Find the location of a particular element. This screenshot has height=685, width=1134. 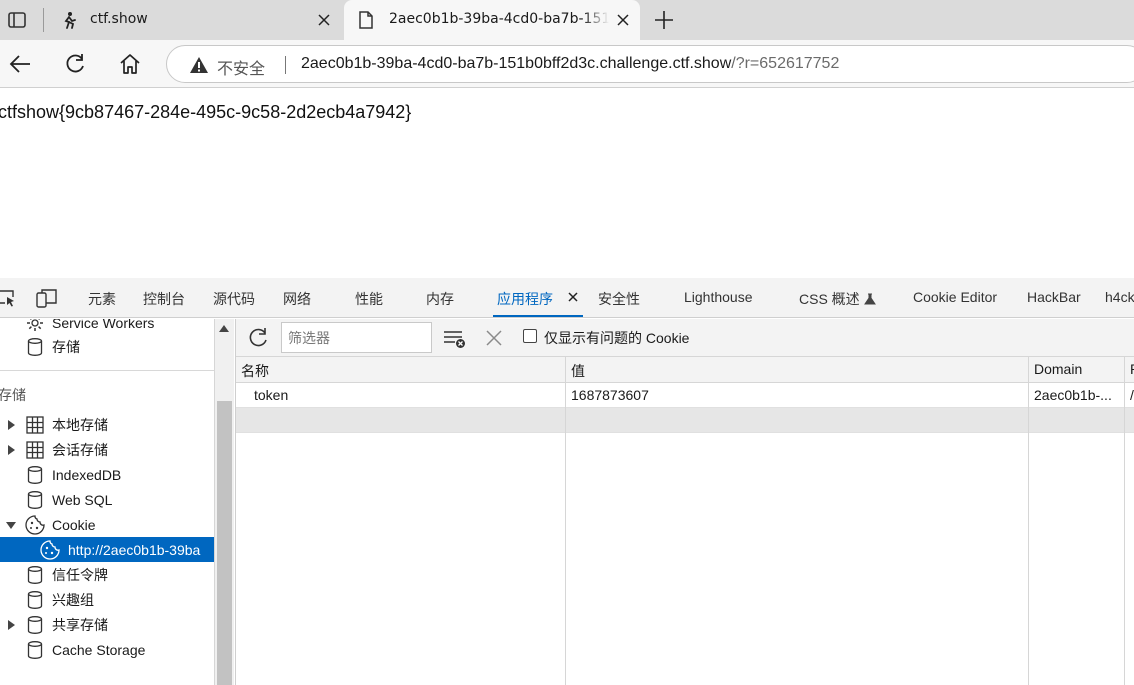

sidebar-item-label: 信任令牌 is located at coordinates (80, 574).